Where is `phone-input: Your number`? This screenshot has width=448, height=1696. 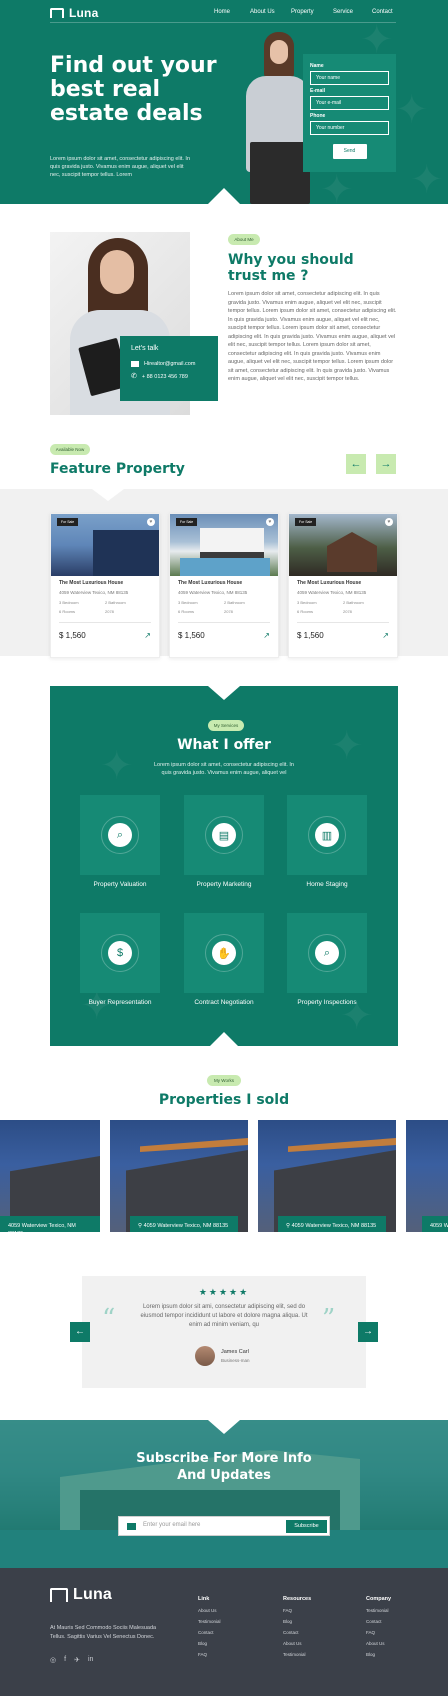 phone-input: Your number is located at coordinates (349, 128).